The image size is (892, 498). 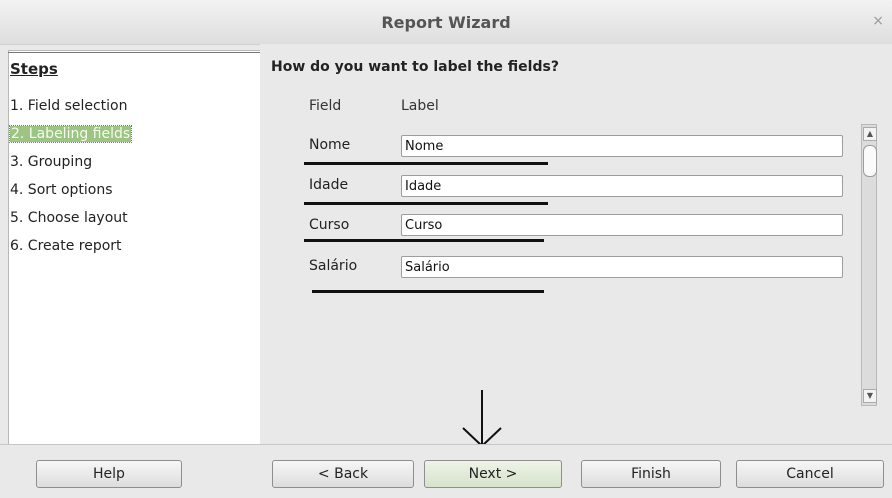 I want to click on steps-heading: Steps, so click(x=34, y=69).